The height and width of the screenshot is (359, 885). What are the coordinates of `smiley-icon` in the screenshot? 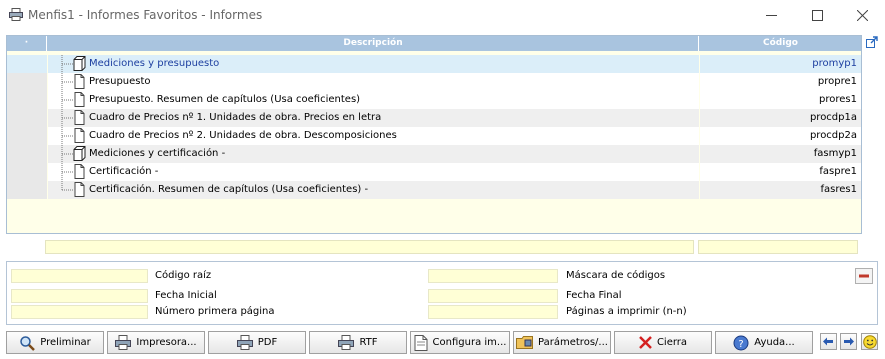 It's located at (869, 341).